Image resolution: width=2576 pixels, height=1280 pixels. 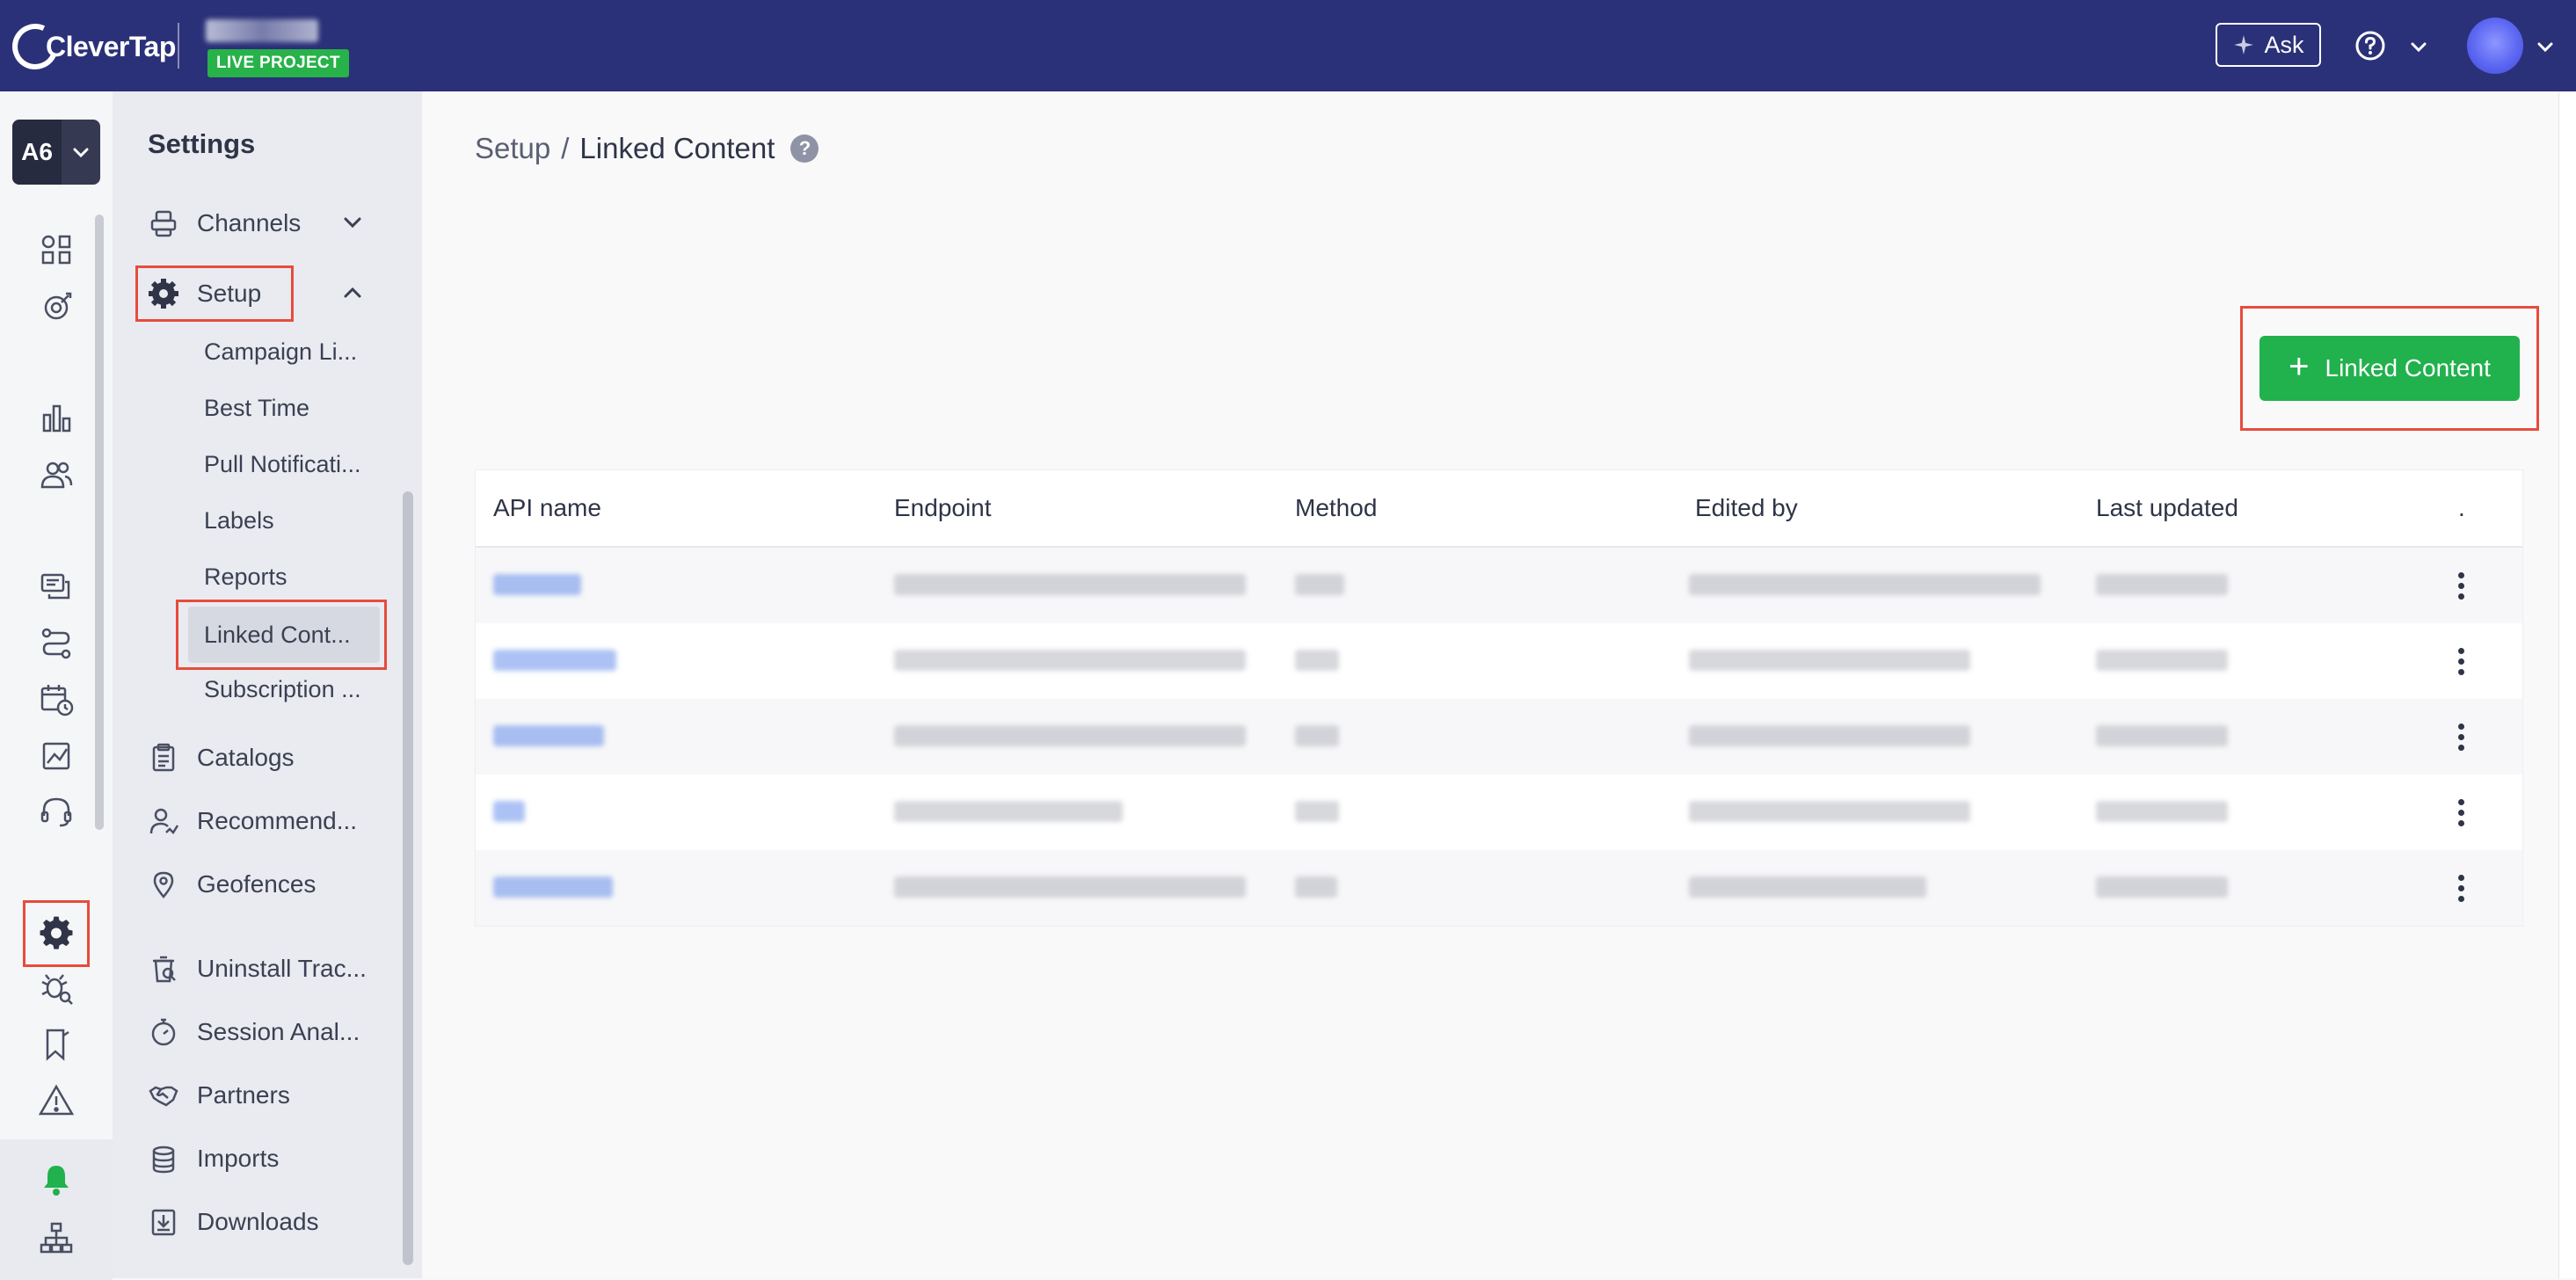 What do you see at coordinates (202, 143) in the screenshot?
I see `settings-title: Settings` at bounding box center [202, 143].